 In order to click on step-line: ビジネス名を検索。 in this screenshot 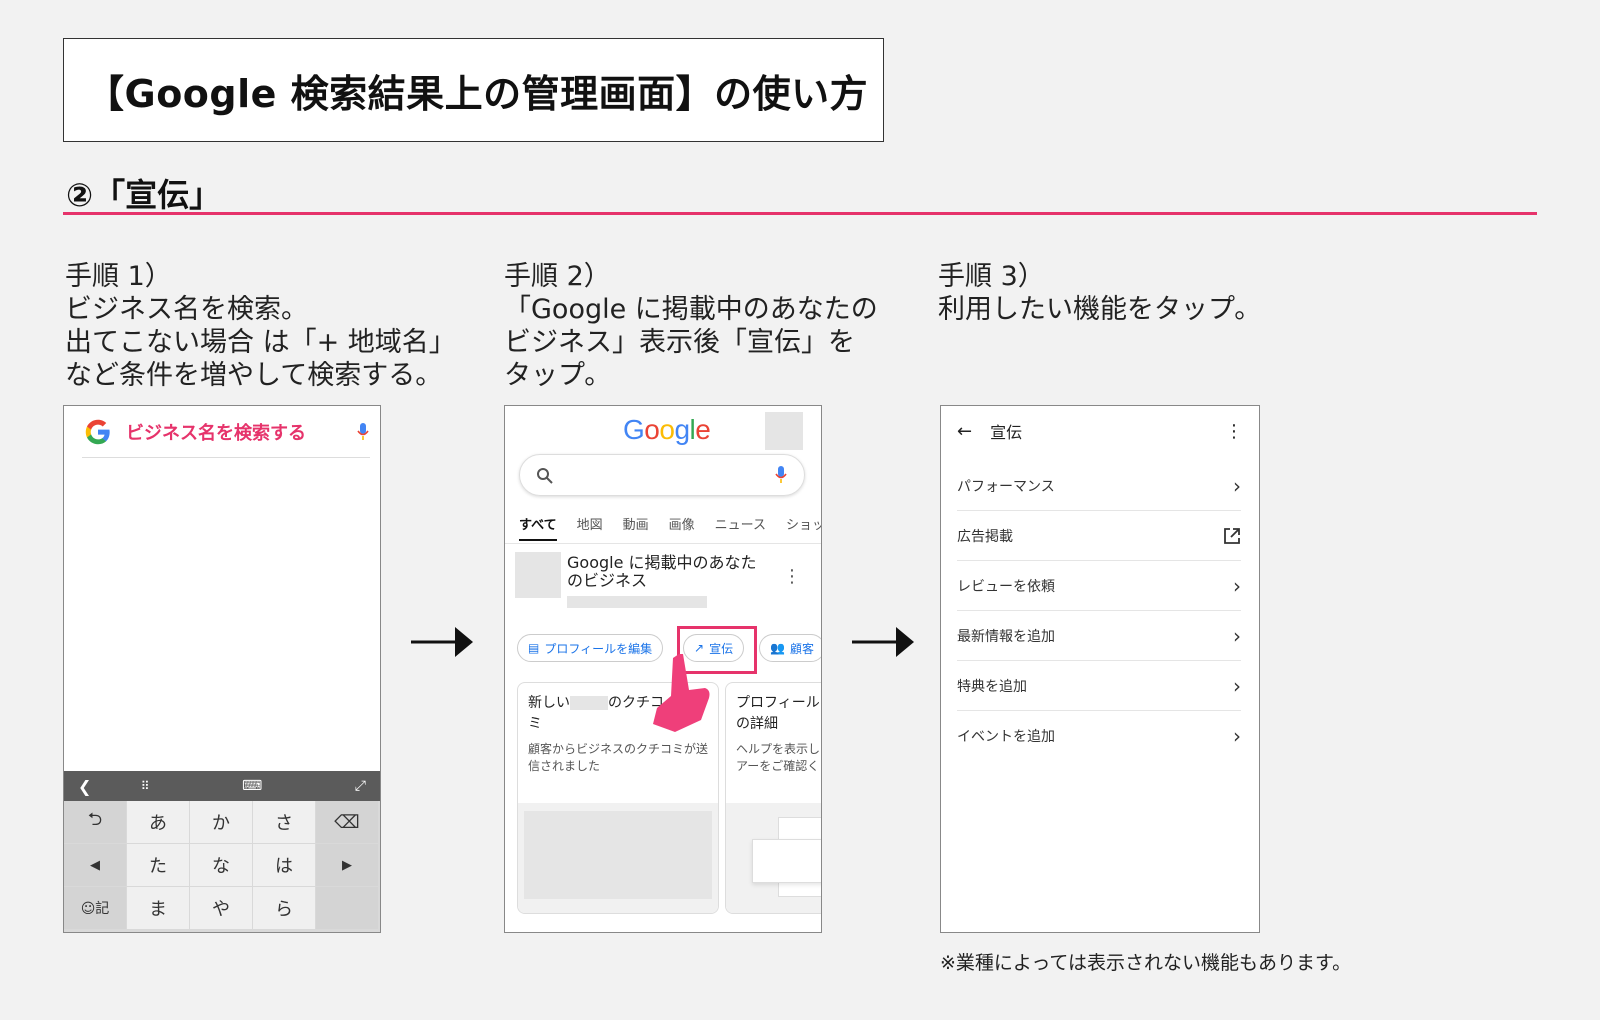, I will do `click(186, 309)`.